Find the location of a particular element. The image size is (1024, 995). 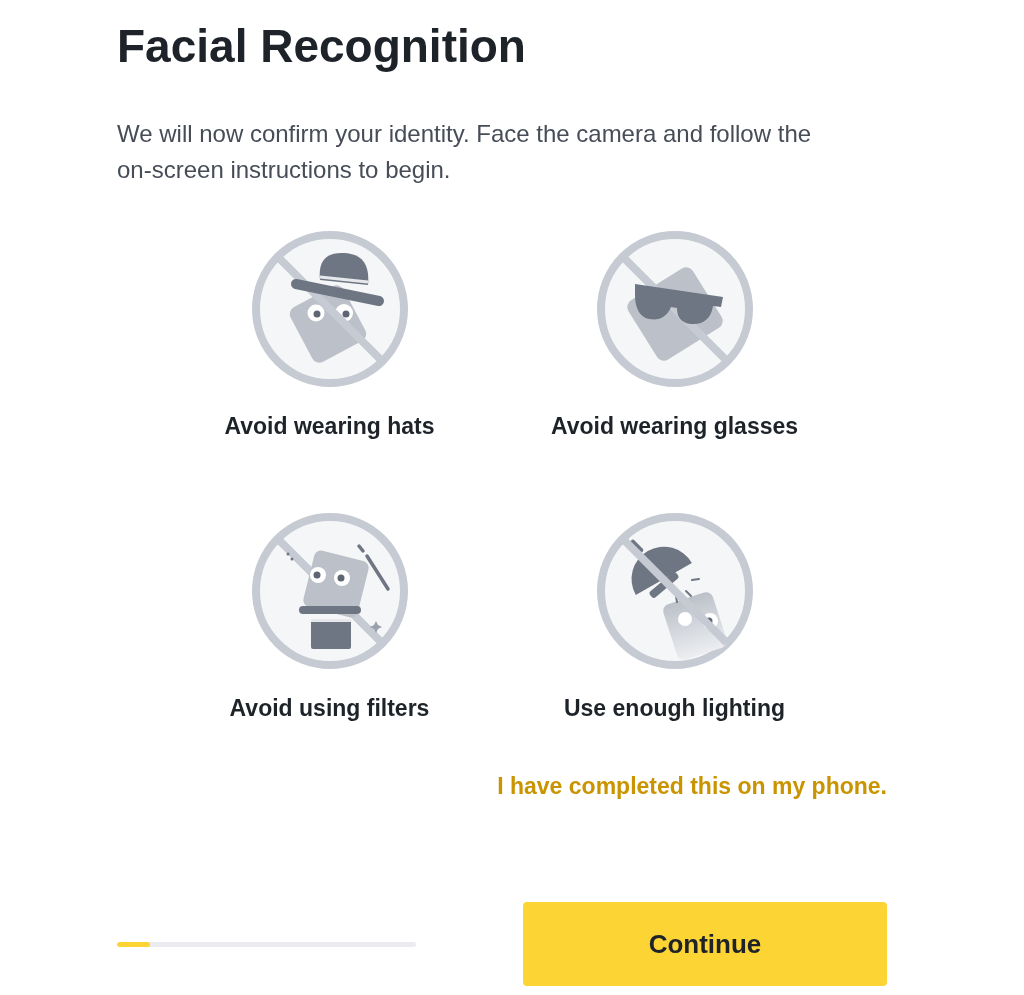

page-title: Facial Recognition is located at coordinates (322, 46).